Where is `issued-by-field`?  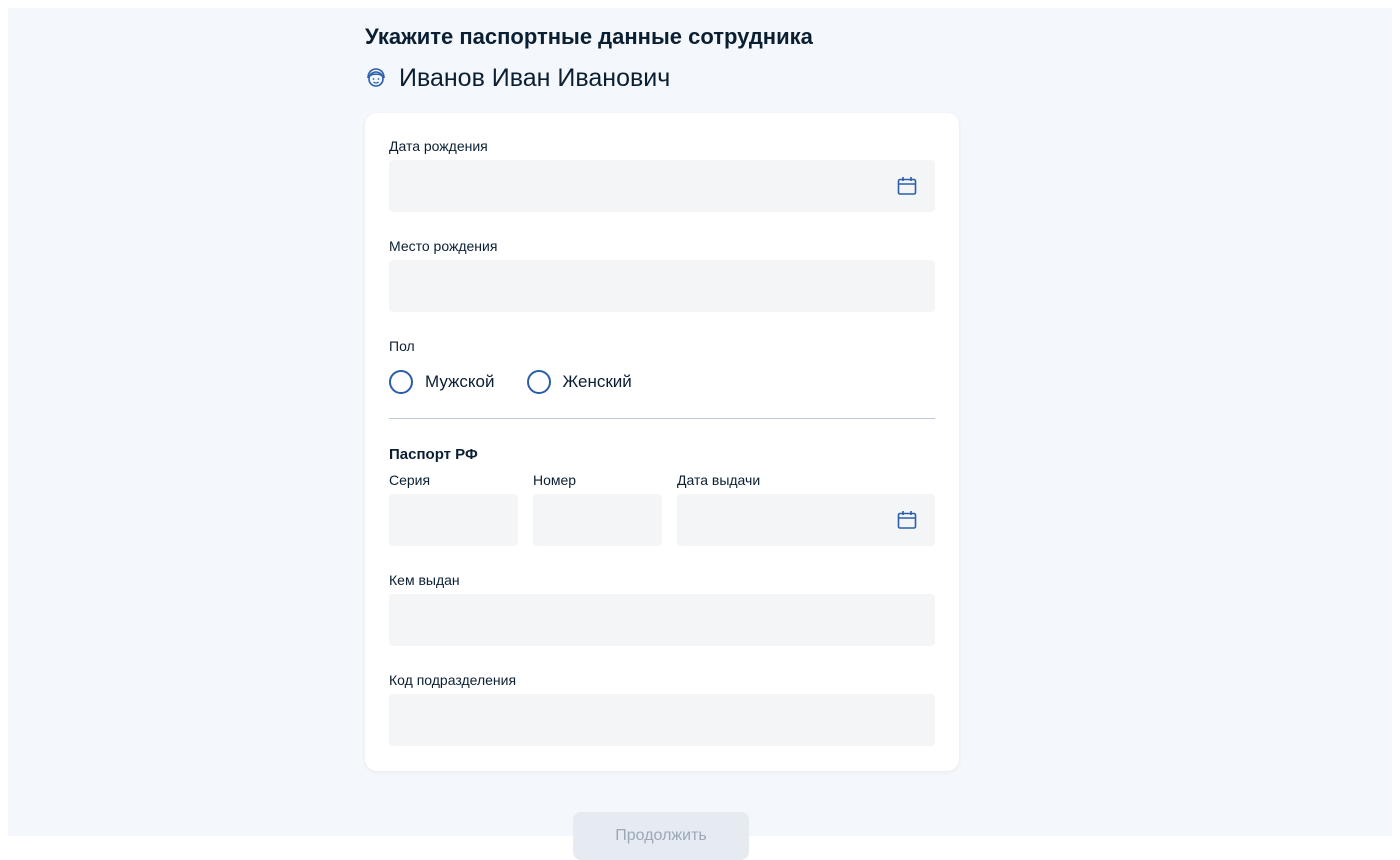 issued-by-field is located at coordinates (662, 620).